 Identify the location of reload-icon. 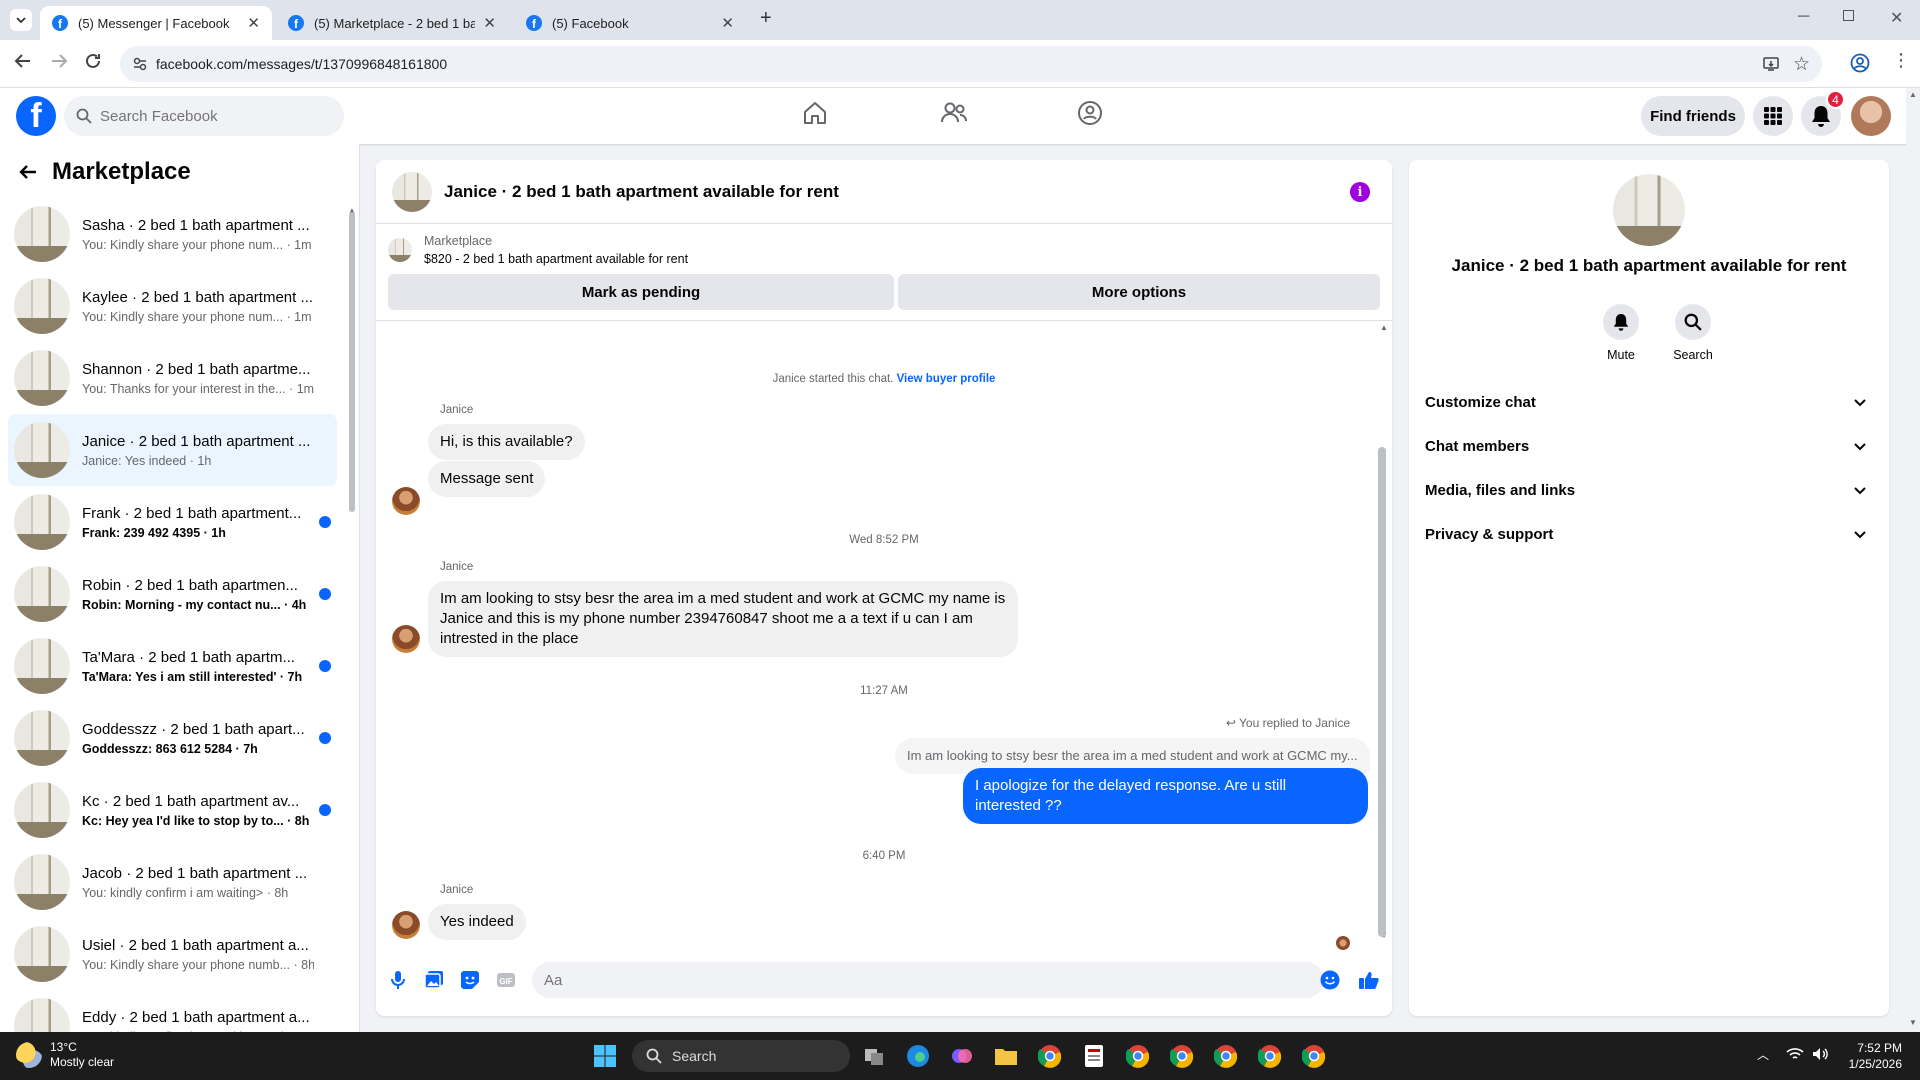
(93, 61).